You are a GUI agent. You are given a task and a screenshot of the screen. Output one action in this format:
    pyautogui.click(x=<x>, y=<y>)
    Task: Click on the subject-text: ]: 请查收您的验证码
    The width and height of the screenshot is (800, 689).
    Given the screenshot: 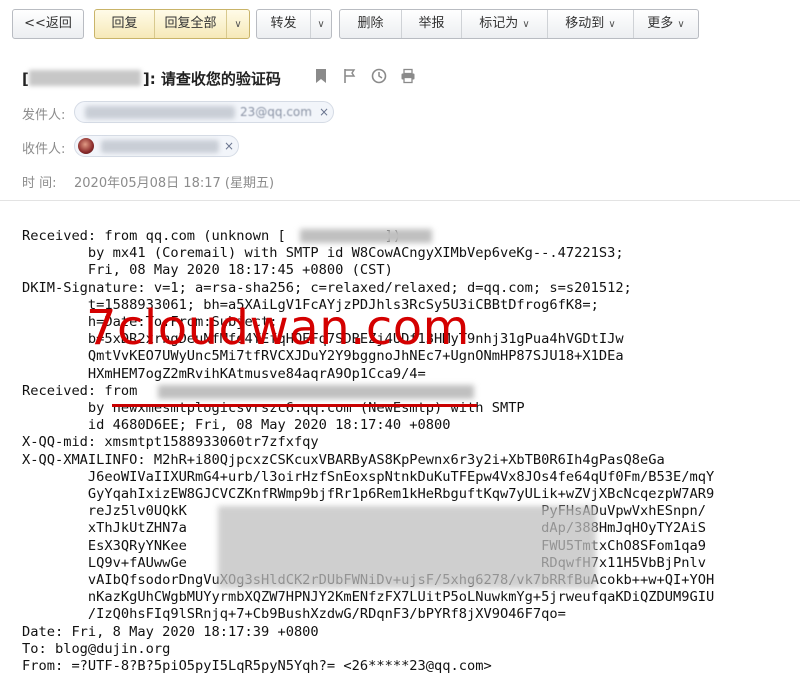 What is the action you would take?
    pyautogui.click(x=211, y=79)
    